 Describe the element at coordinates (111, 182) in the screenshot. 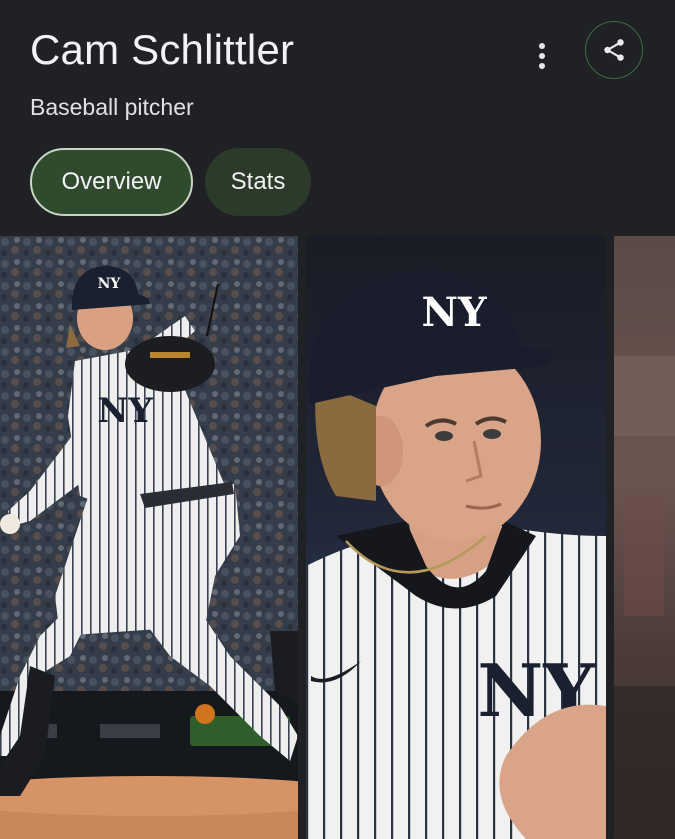

I see `tab-overview: Overview` at that location.